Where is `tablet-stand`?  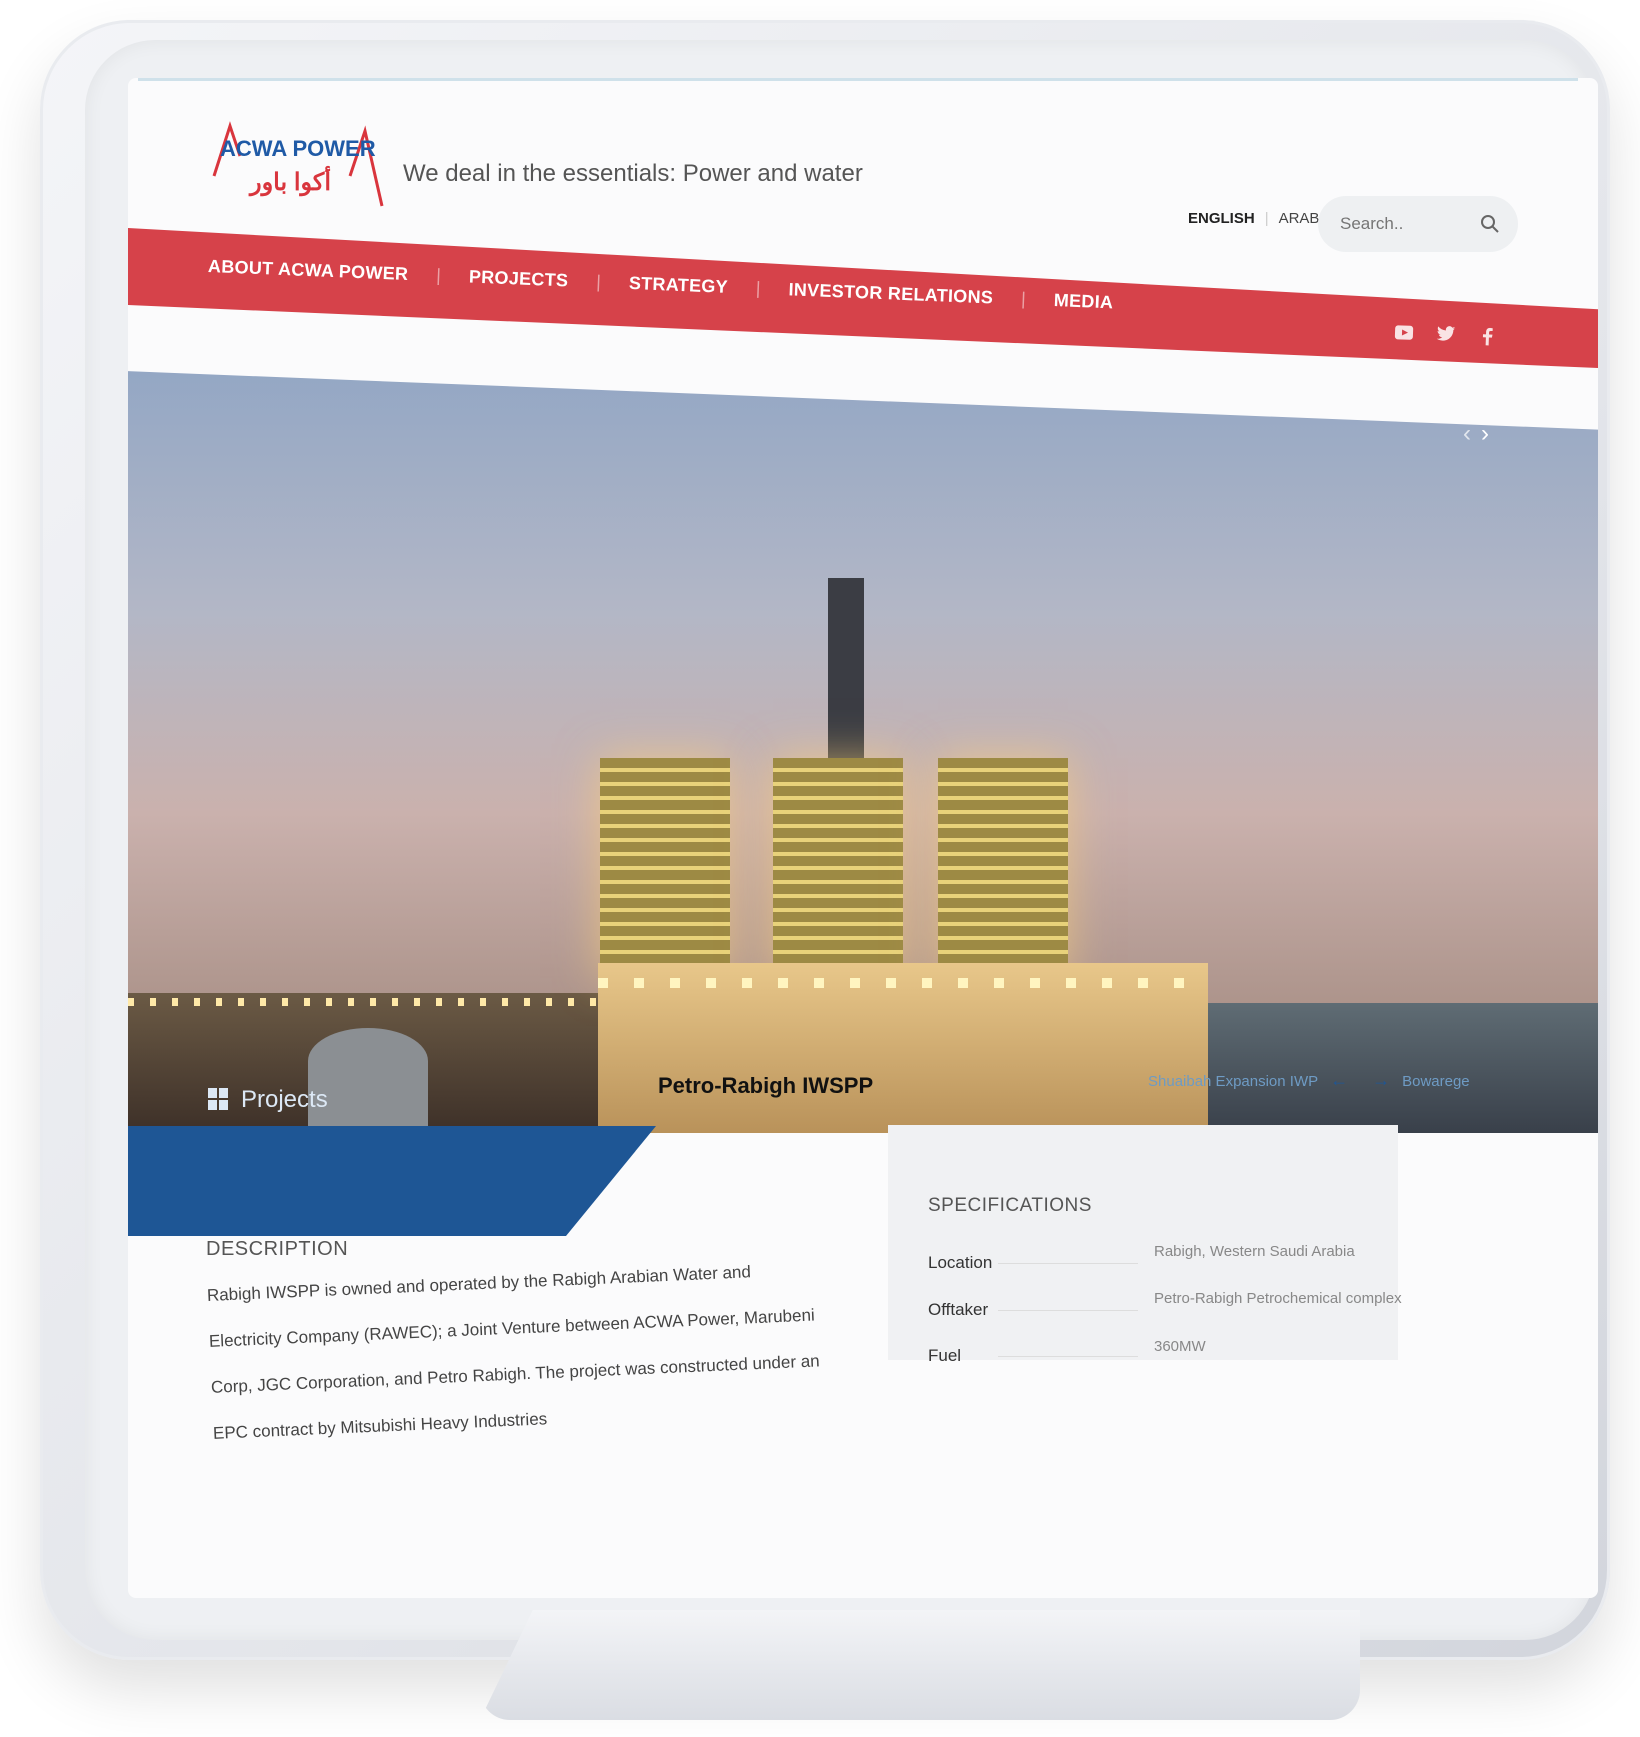 tablet-stand is located at coordinates (920, 1665).